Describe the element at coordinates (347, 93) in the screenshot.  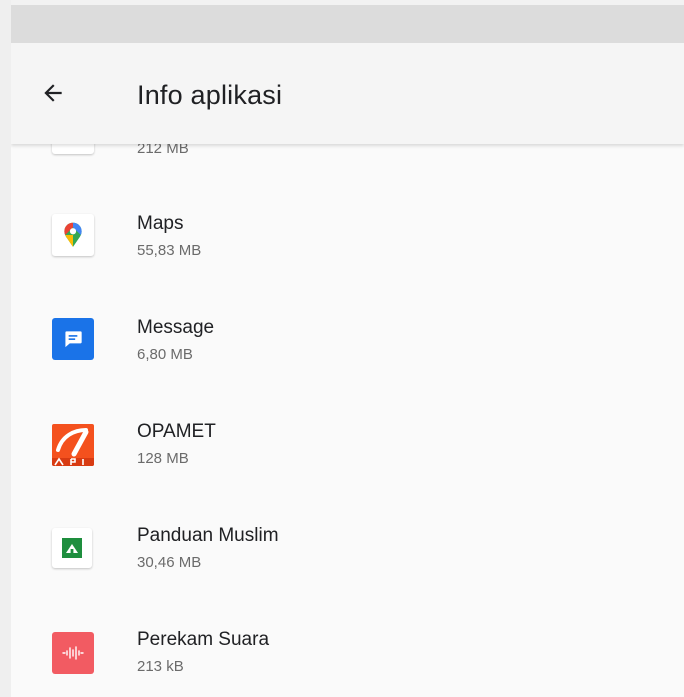
I see `app-bar: Info aplikasi` at that location.